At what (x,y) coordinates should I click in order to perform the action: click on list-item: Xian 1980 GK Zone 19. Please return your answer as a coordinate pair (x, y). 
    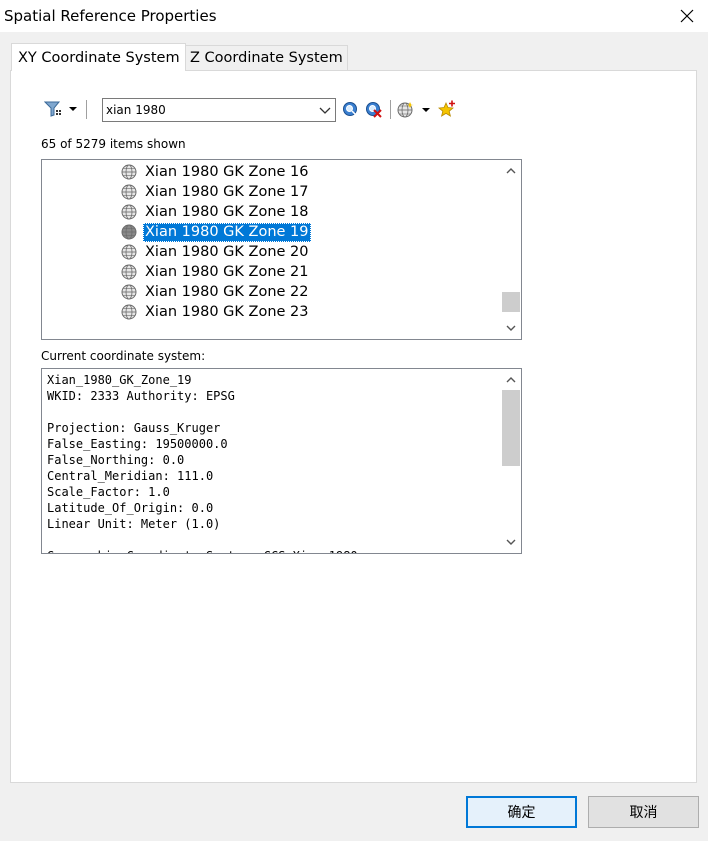
    Looking at the image, I should click on (216, 232).